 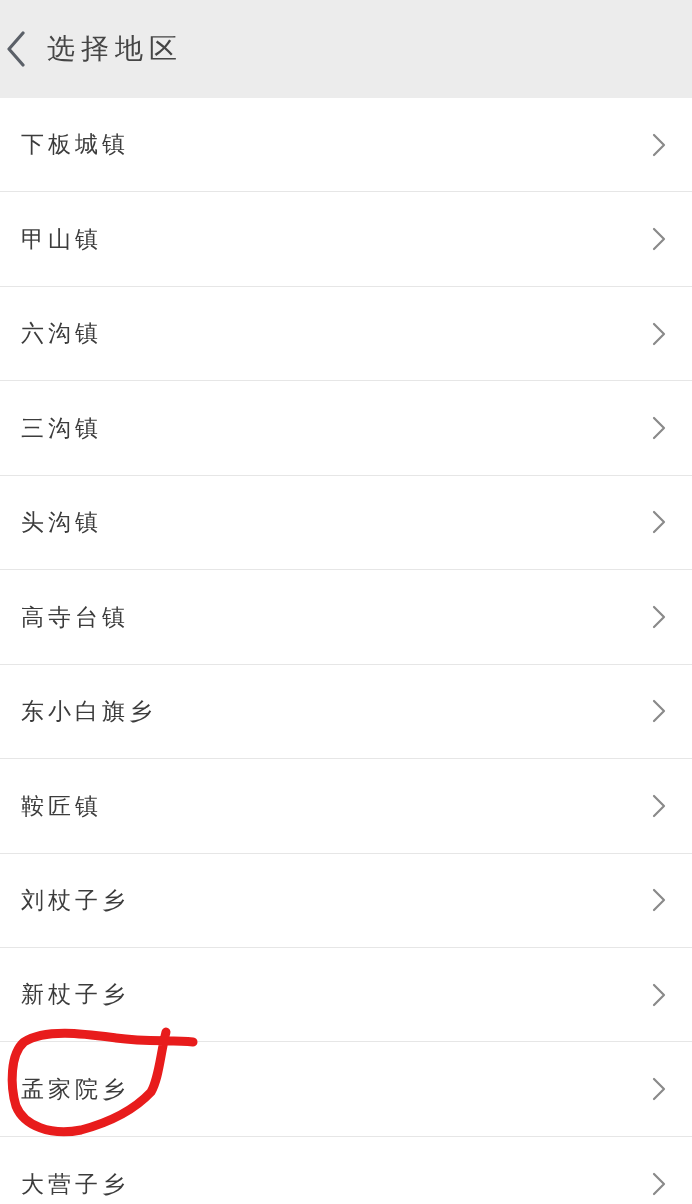 I want to click on back-icon, so click(x=16, y=49).